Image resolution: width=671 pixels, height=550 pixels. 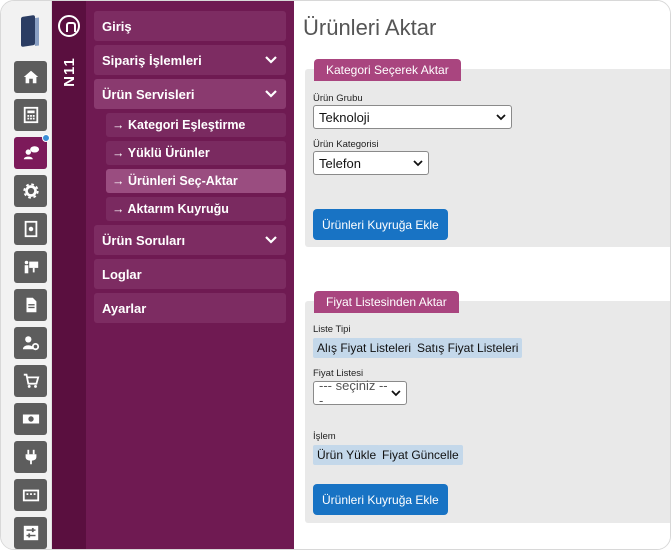 What do you see at coordinates (338, 98) in the screenshot?
I see `group-label: Ürün Grubu` at bounding box center [338, 98].